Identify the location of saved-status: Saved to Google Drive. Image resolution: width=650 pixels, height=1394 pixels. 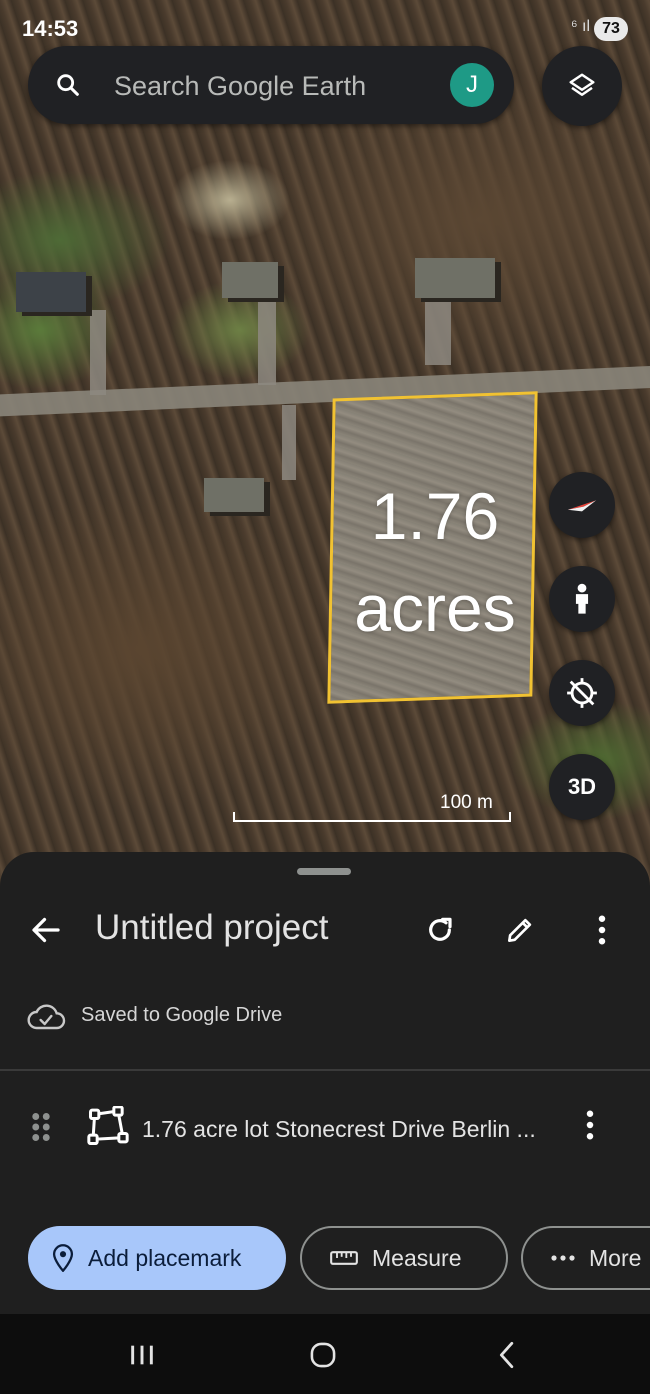
(182, 1015).